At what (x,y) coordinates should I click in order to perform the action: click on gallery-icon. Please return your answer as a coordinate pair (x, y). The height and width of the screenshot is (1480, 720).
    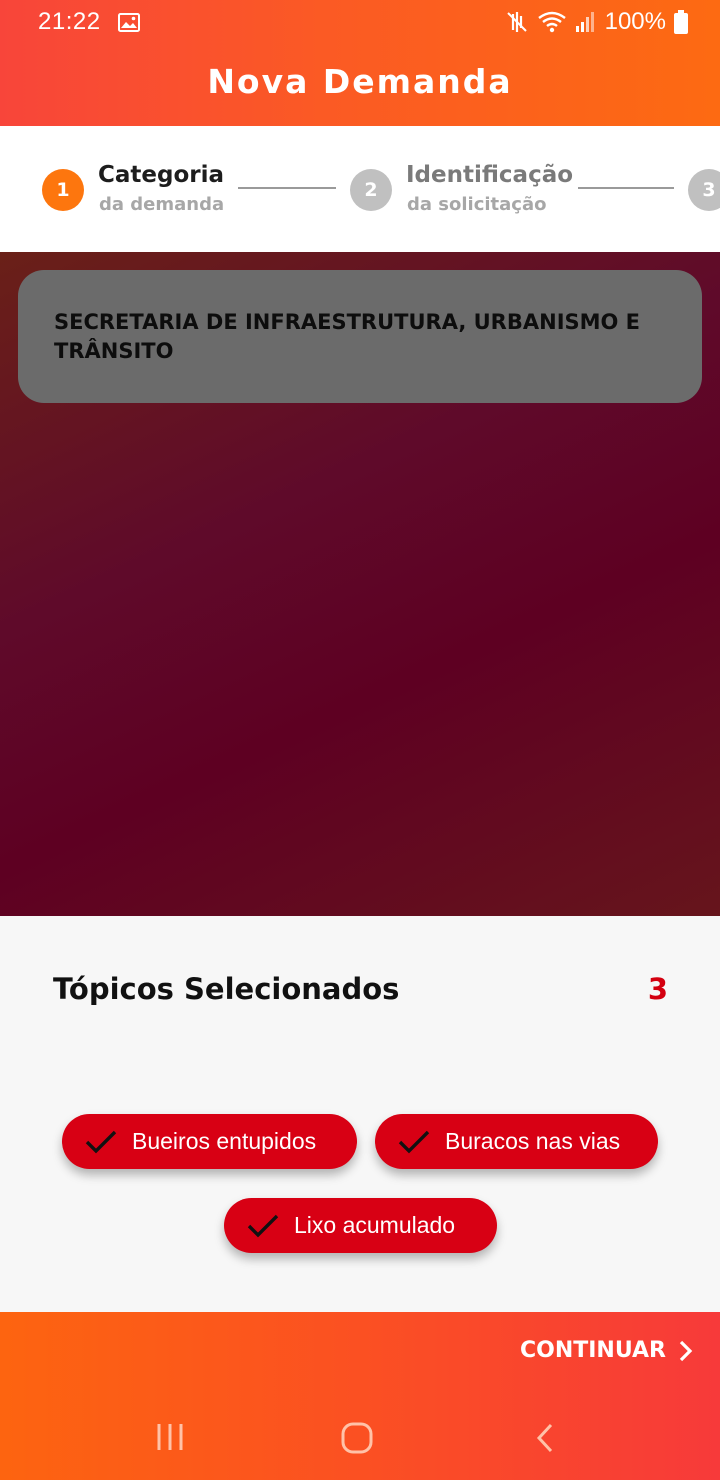
    Looking at the image, I should click on (129, 25).